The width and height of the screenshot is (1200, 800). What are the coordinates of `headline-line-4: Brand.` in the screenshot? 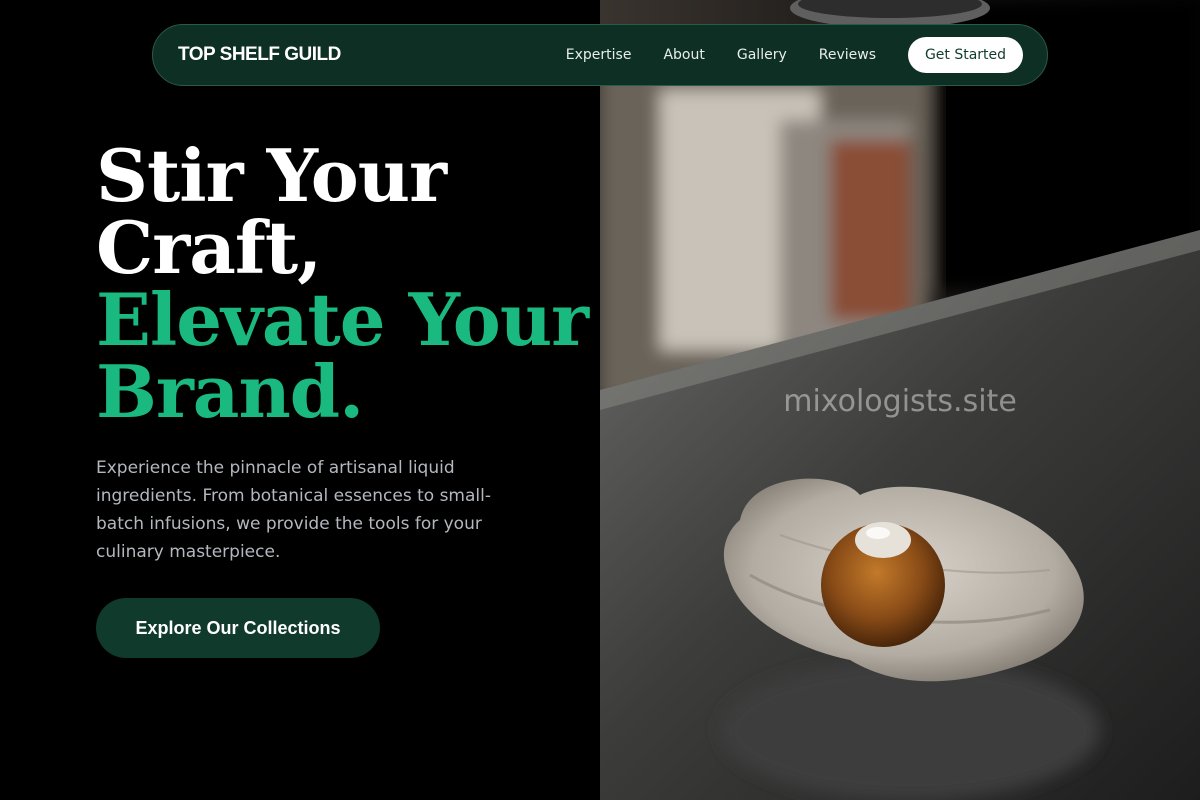 It's located at (230, 391).